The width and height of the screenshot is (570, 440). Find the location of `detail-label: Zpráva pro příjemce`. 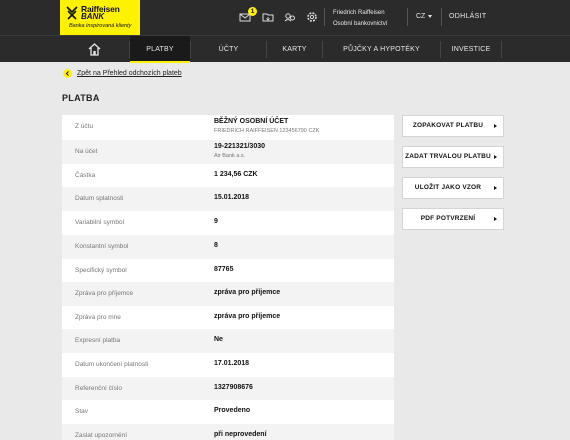

detail-label: Zpráva pro příjemce is located at coordinates (104, 293).